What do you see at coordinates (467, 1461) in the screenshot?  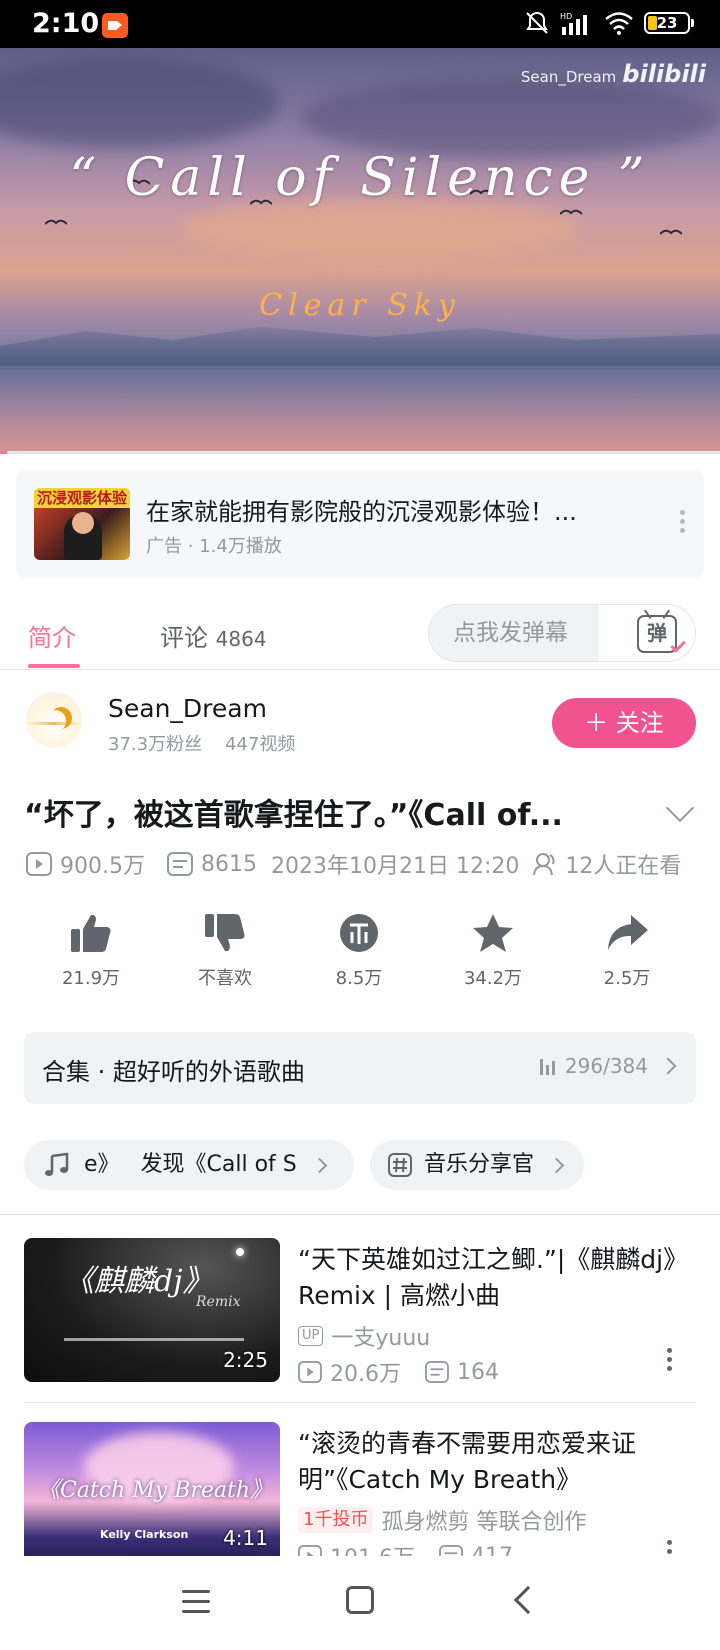 I see `related-title: “滚烫的青春不需要用恋爱来证明”《Catch My Breath》` at bounding box center [467, 1461].